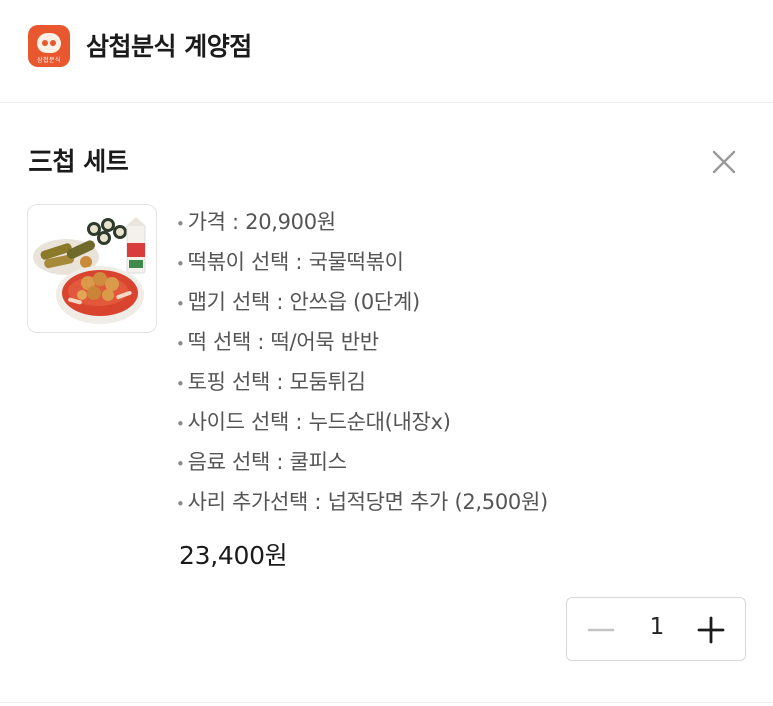 Image resolution: width=773 pixels, height=706 pixels. I want to click on option-item: • 가격 : 20,900원, so click(256, 222).